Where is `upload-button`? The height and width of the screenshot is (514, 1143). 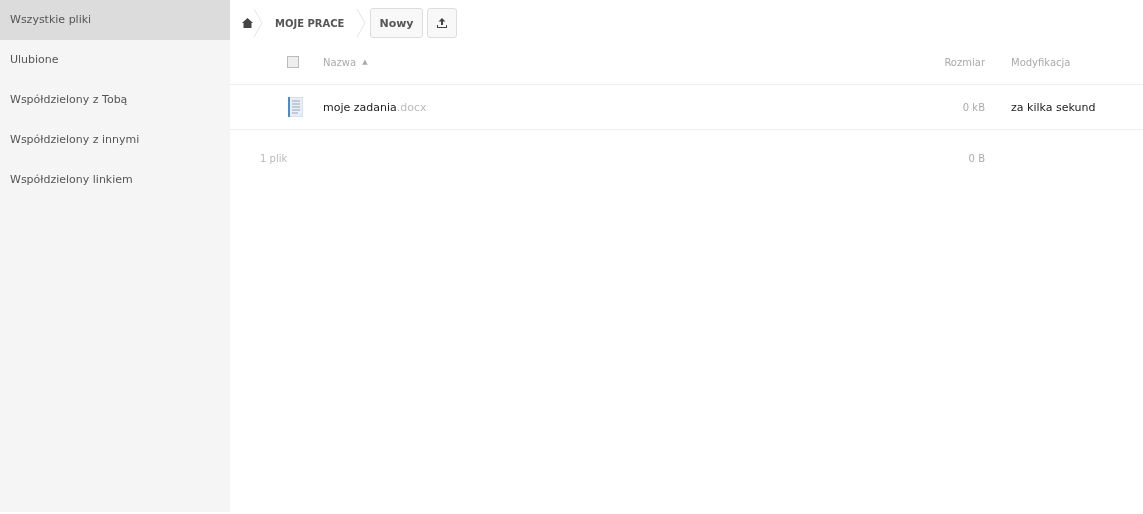
upload-button is located at coordinates (441, 23).